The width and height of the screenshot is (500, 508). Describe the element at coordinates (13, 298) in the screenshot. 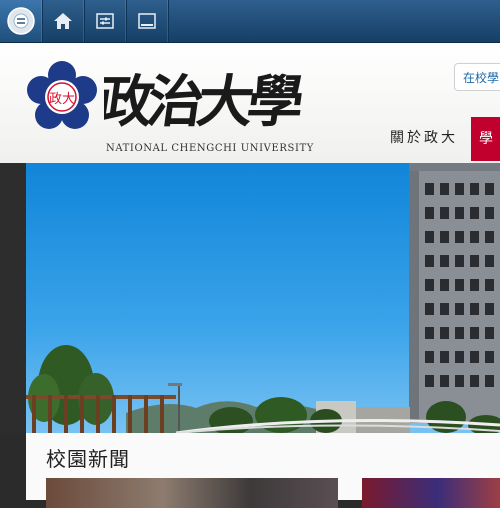

I see `left-dark-strip` at that location.